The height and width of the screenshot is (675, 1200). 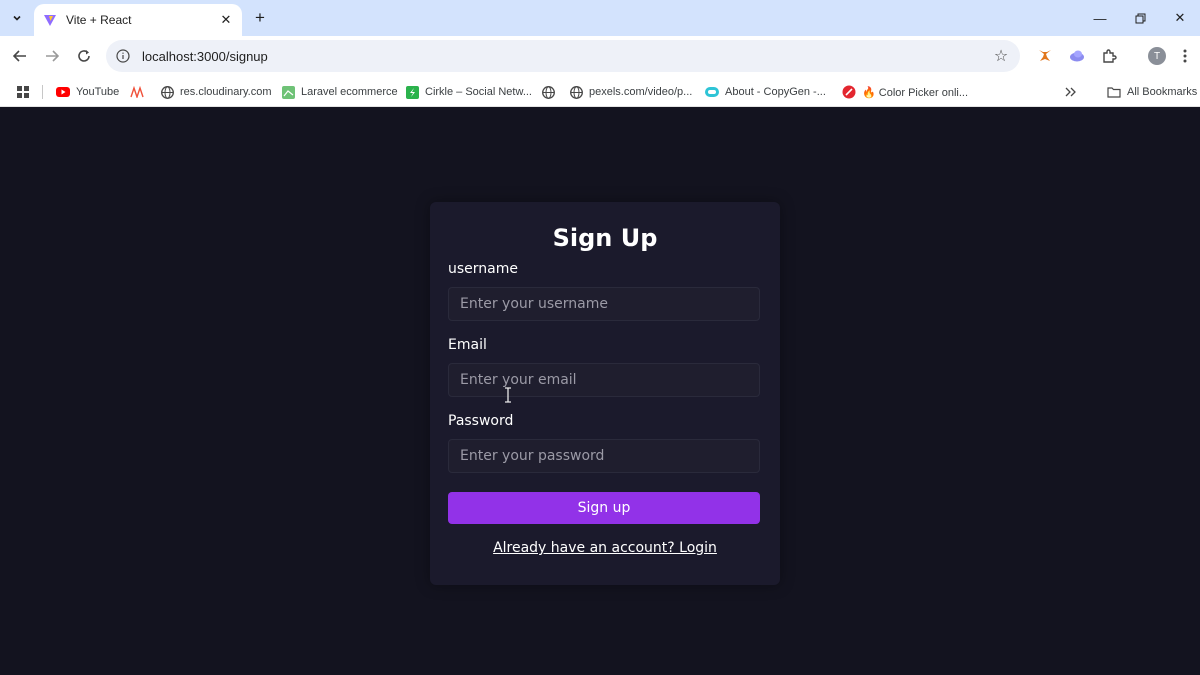 I want to click on bookmark-label: res.cloudinary.com, so click(x=226, y=92).